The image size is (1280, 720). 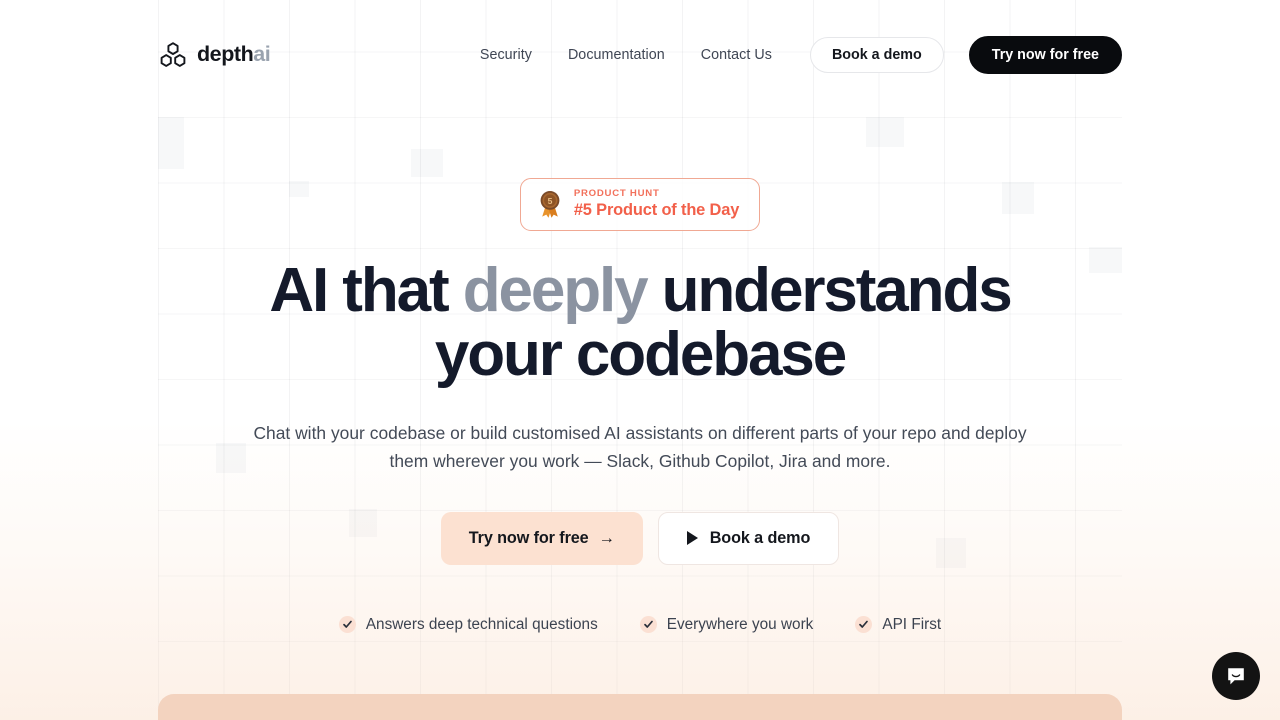 I want to click on medal-icon: 5, so click(x=550, y=204).